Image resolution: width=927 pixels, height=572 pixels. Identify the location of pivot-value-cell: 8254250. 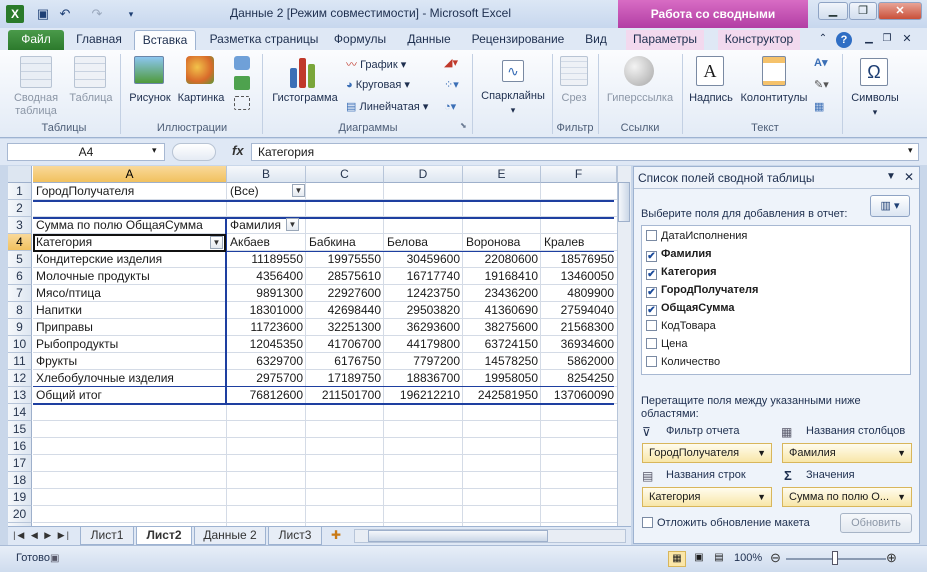
(579, 378).